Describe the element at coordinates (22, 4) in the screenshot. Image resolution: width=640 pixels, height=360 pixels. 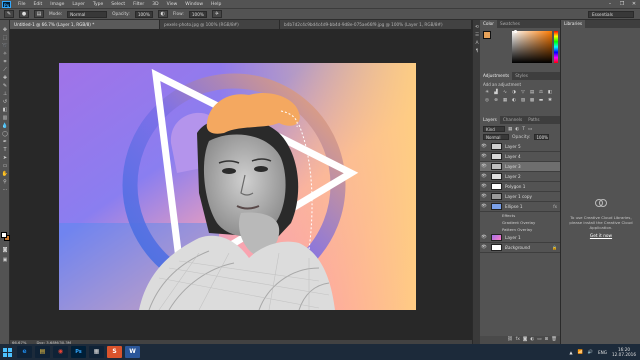
I see `menu-file: File` at that location.